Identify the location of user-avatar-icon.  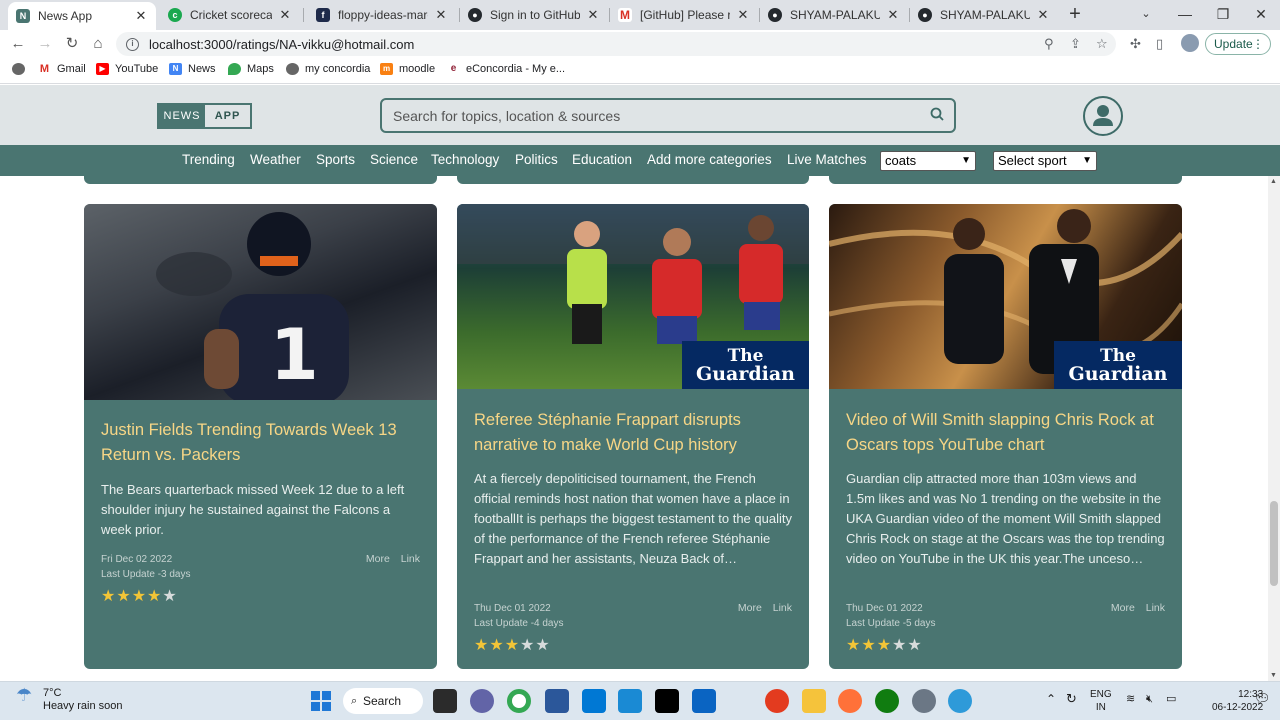
(1103, 116).